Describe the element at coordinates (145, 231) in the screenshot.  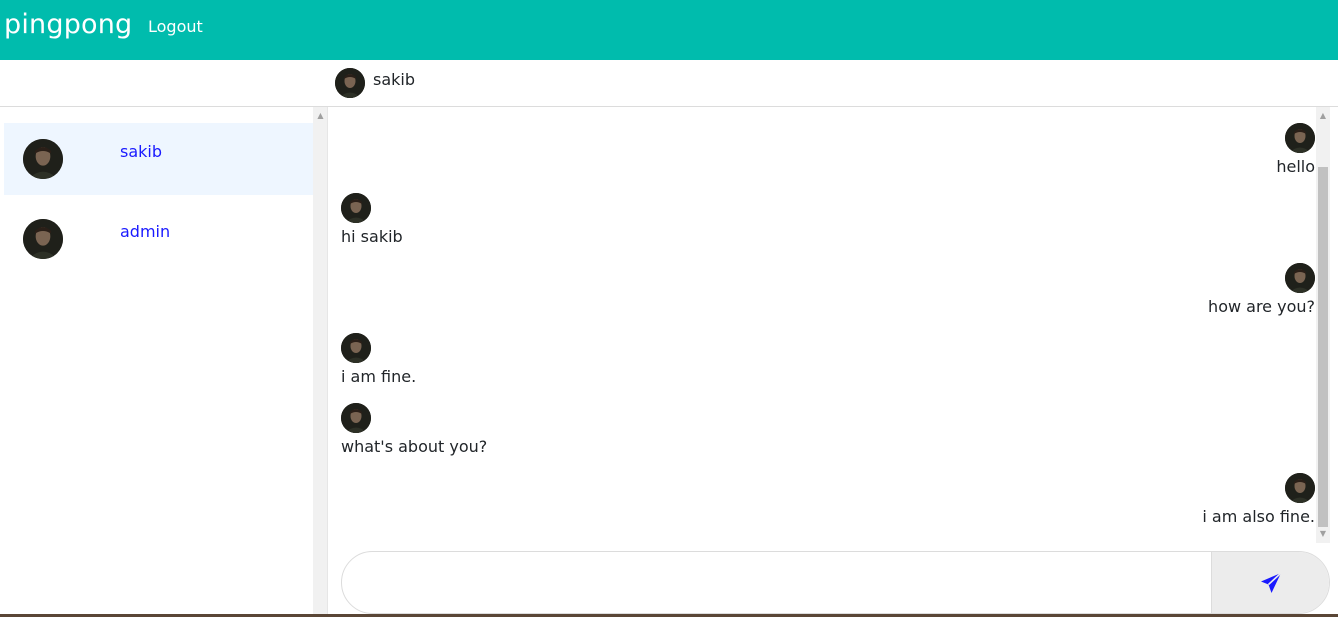
I see `contact-name: admin` at that location.